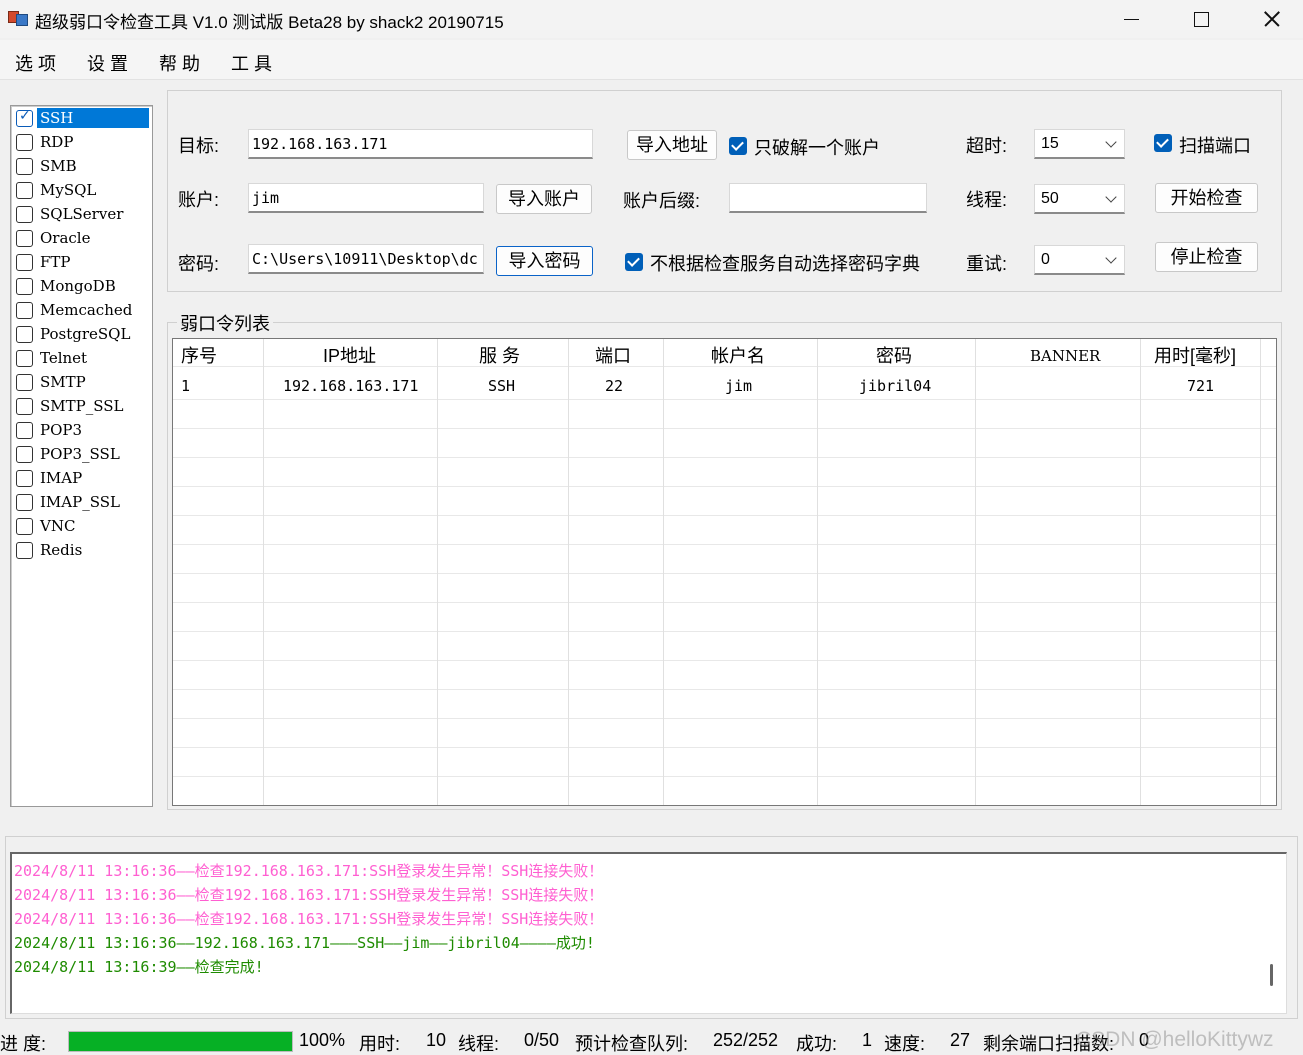 The image size is (1303, 1055). Describe the element at coordinates (82, 214) in the screenshot. I see `protocol-item-sqlserver: SQLServer` at that location.